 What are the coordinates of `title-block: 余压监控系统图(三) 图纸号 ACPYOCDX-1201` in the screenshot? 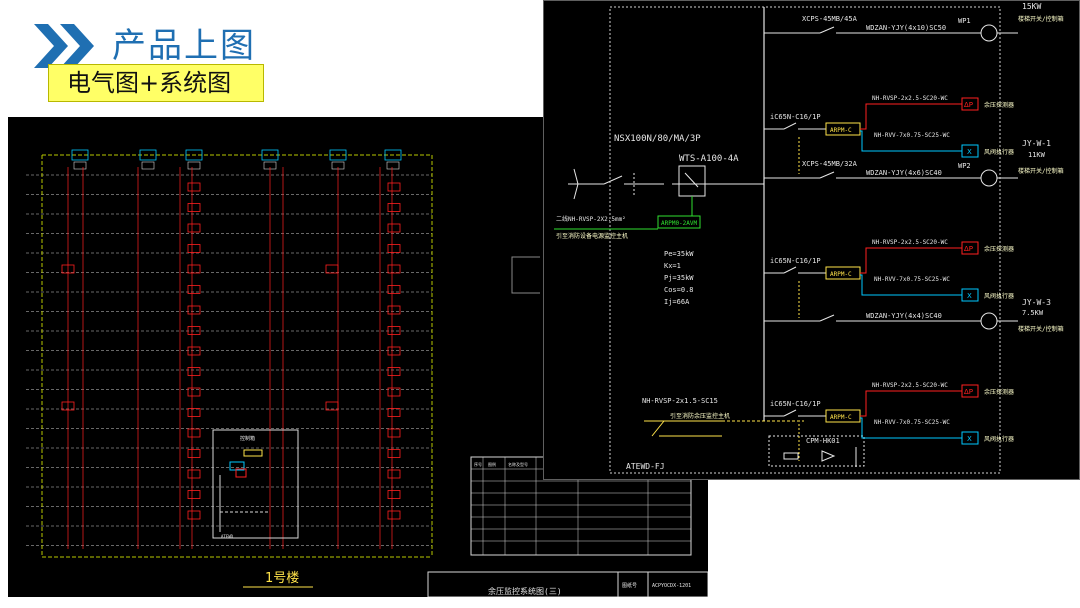 It's located at (568, 584).